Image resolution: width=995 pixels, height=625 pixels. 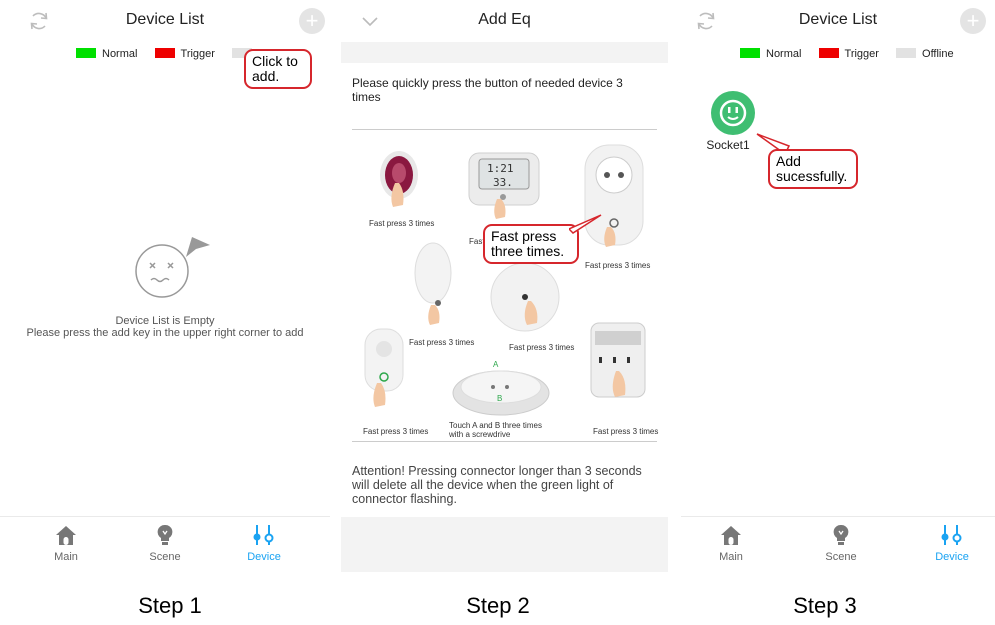 I want to click on callout-added: Add sucessfully., so click(x=813, y=169).